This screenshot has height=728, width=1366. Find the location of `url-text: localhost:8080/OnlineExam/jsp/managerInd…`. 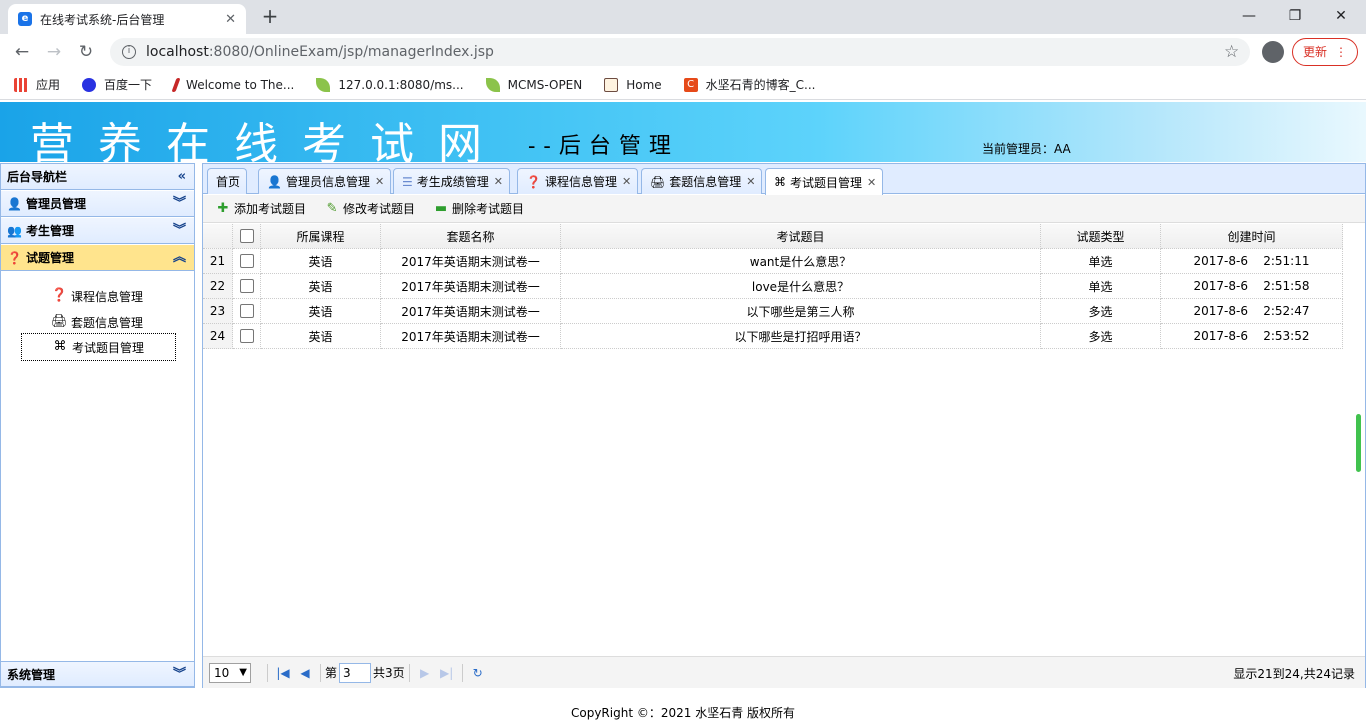

url-text: localhost:8080/OnlineExam/jsp/managerInd… is located at coordinates (320, 52).